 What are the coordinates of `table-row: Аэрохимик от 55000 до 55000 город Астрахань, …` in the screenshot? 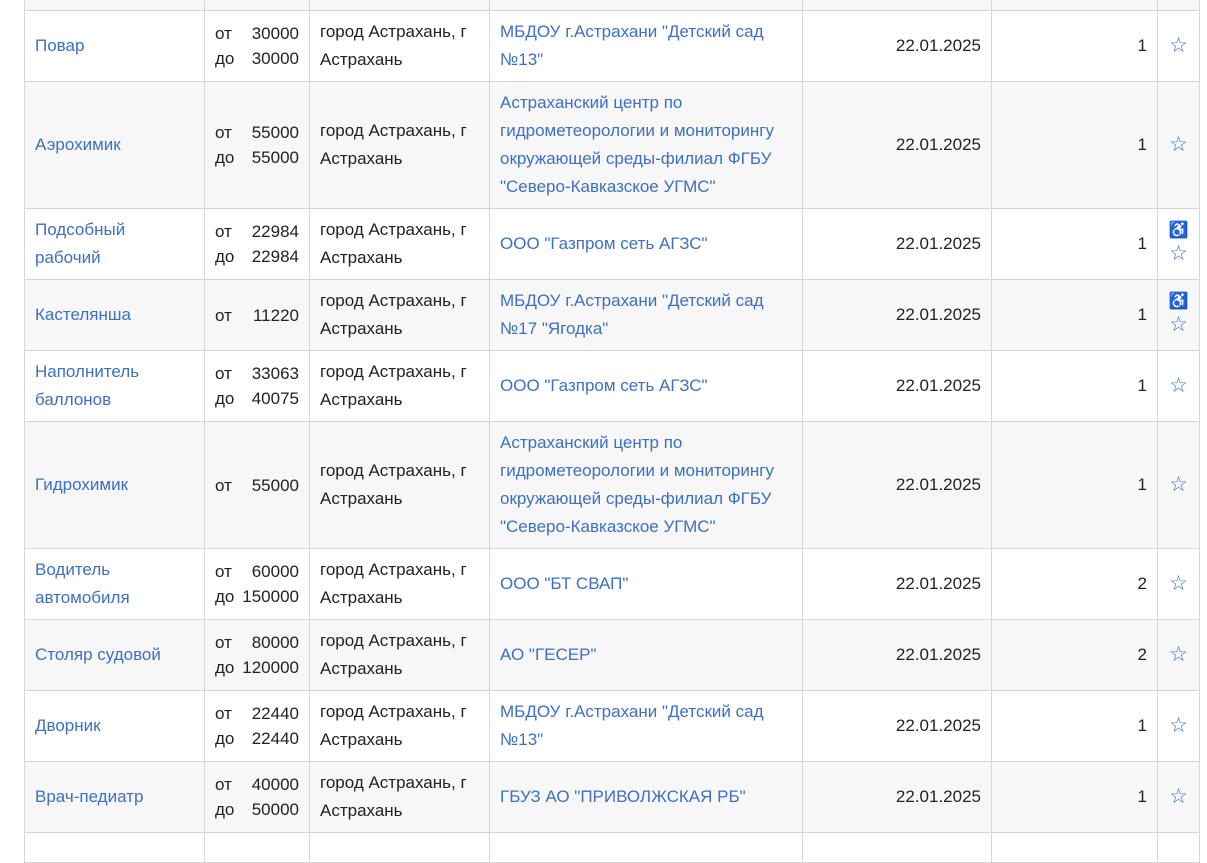 It's located at (612, 145).